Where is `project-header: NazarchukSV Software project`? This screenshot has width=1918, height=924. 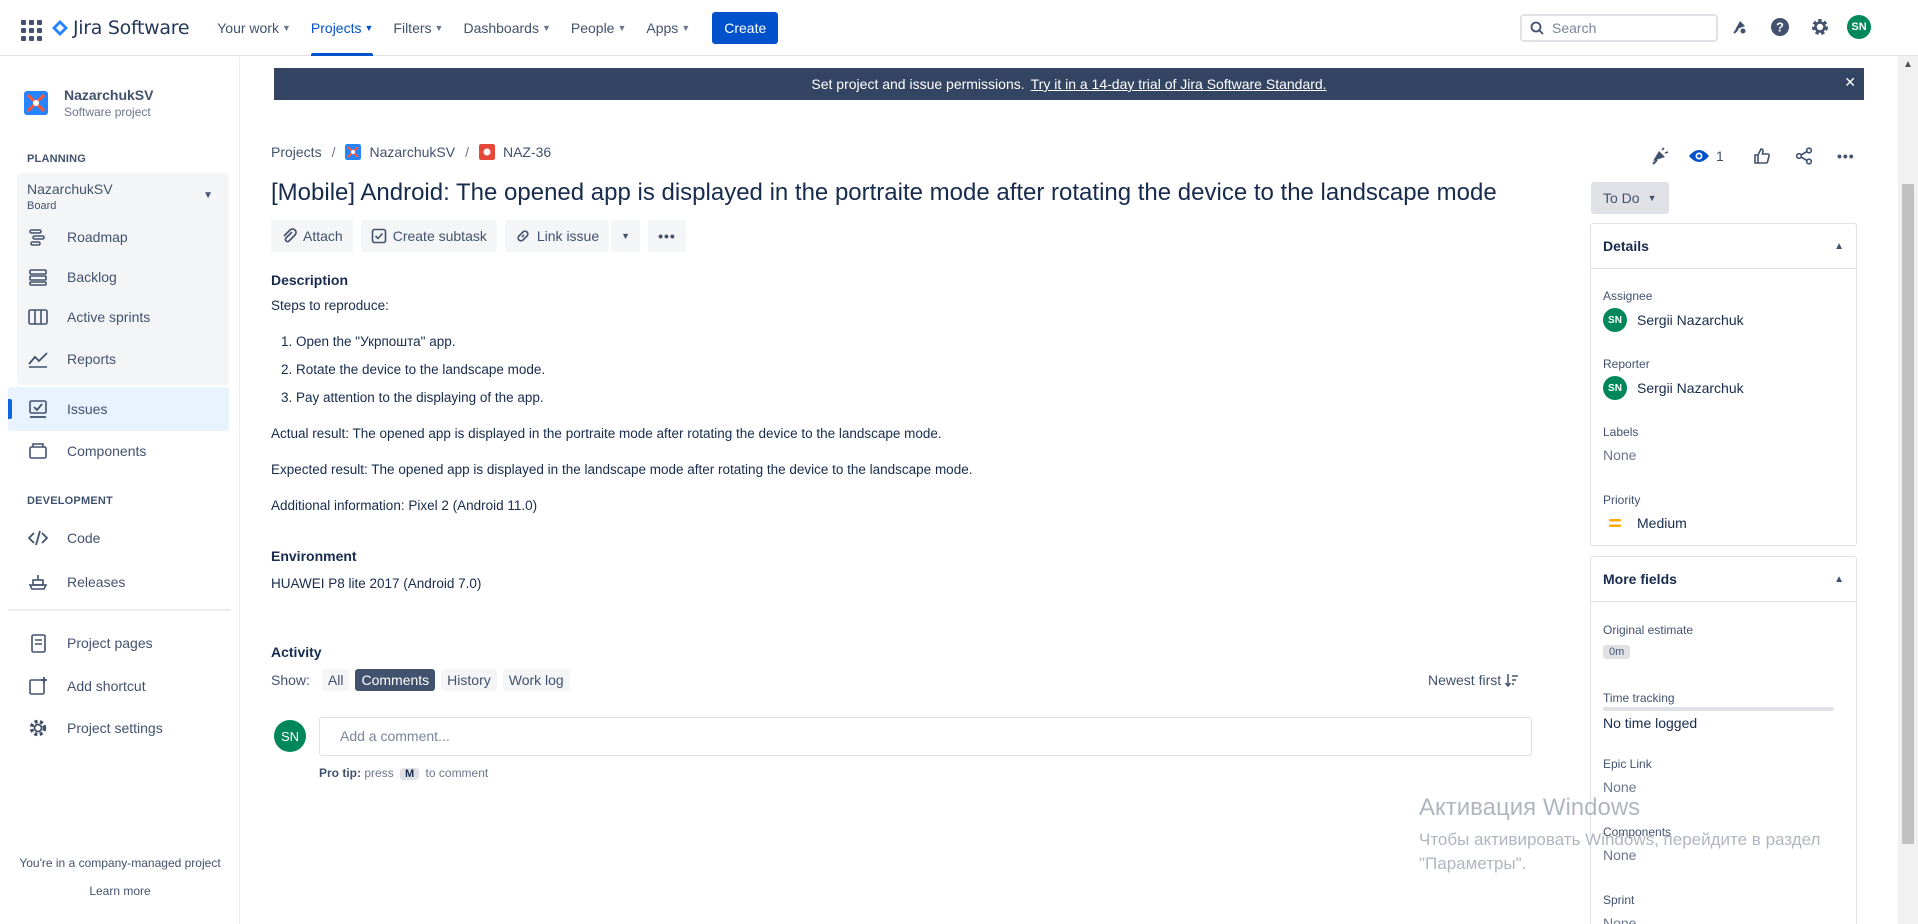 project-header: NazarchukSV Software project is located at coordinates (88, 103).